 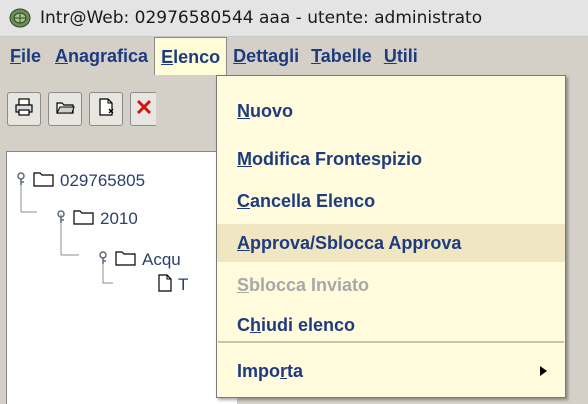 I want to click on open-button, so click(x=65, y=109).